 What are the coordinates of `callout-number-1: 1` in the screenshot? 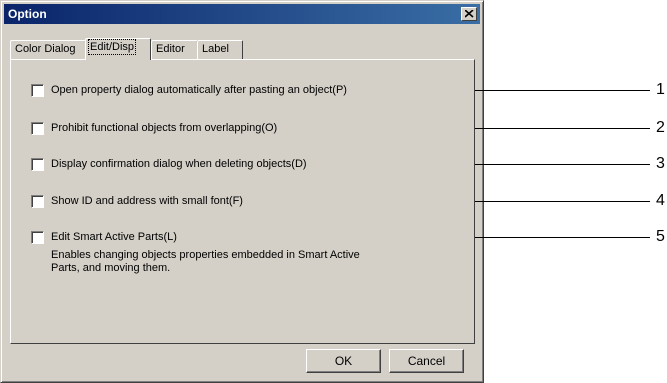 It's located at (660, 89).